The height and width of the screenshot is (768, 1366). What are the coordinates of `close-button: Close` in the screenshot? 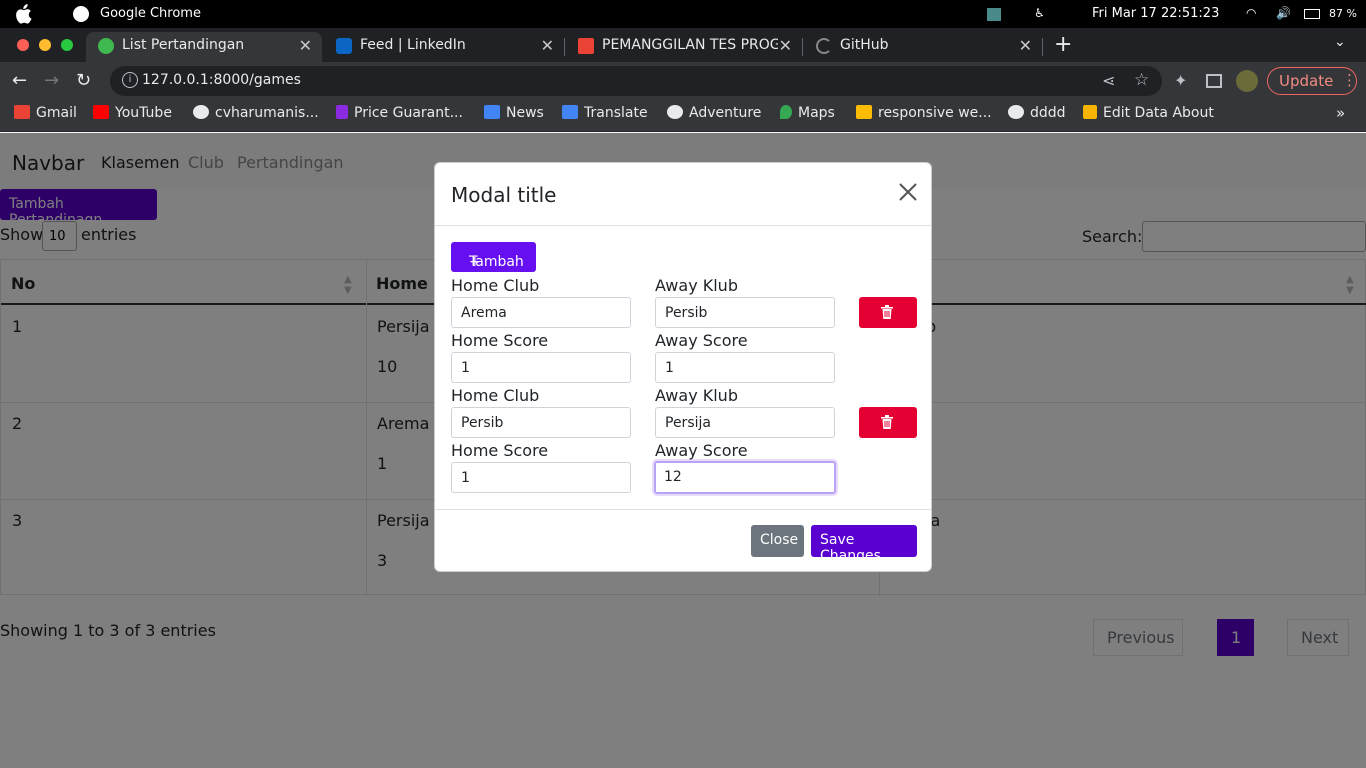 It's located at (777, 541).